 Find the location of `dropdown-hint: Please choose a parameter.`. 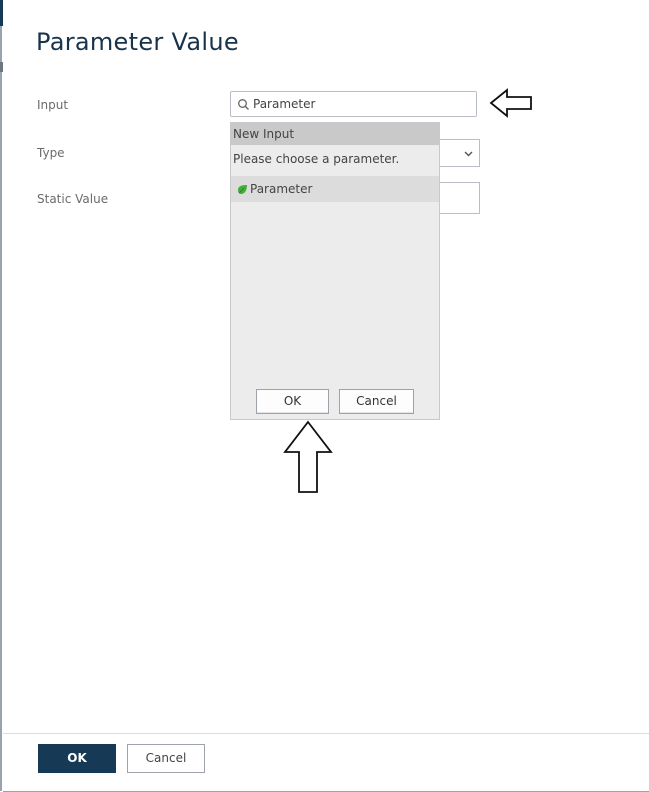

dropdown-hint: Please choose a parameter. is located at coordinates (316, 159).